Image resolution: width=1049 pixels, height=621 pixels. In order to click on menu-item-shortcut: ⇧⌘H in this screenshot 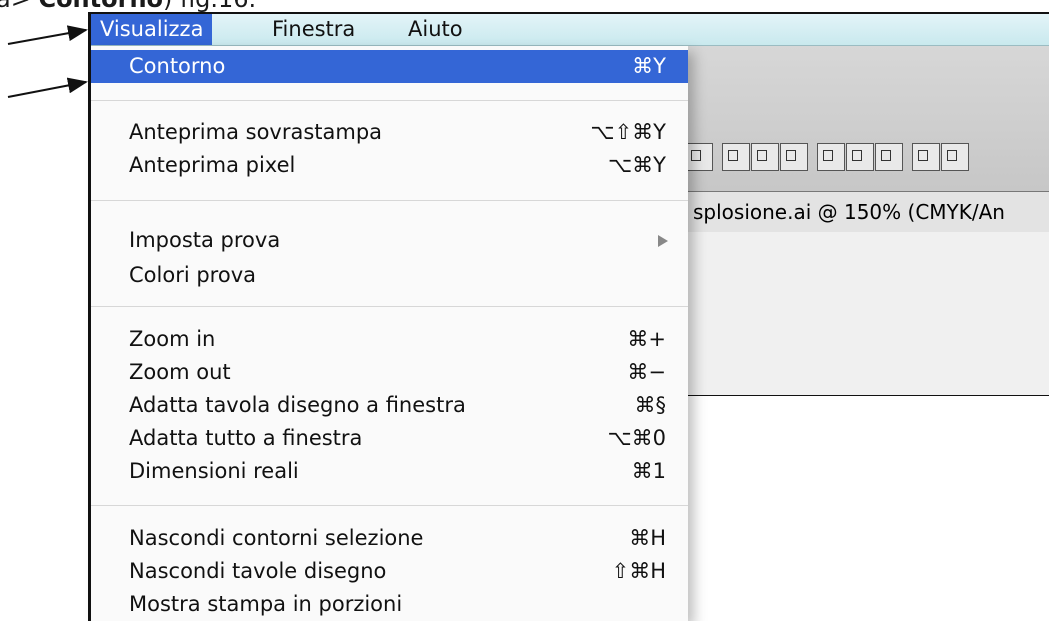, I will do `click(638, 571)`.